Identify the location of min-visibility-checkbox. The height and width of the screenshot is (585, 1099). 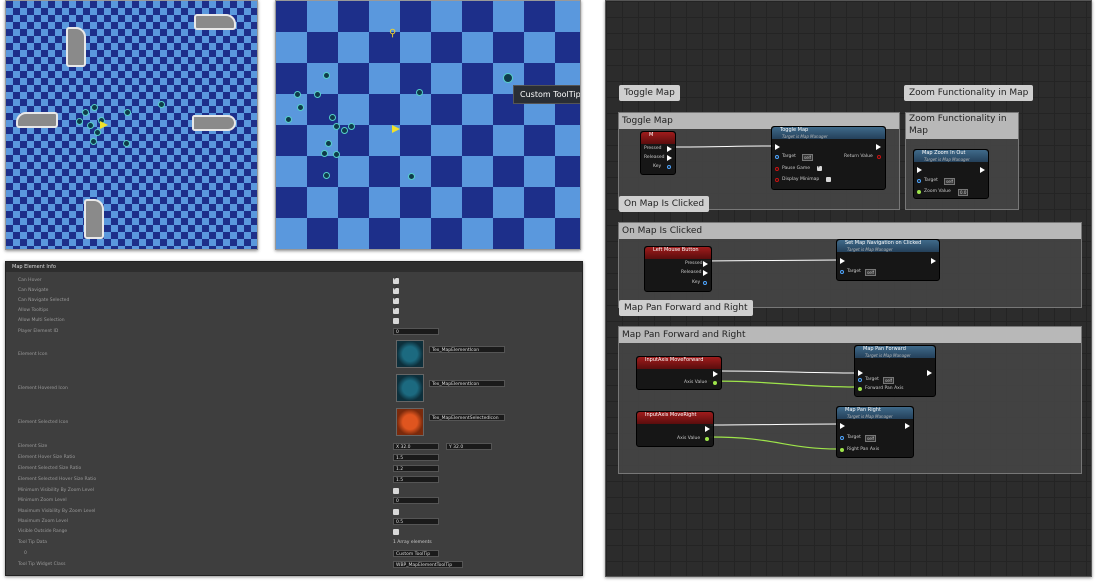
(396, 491).